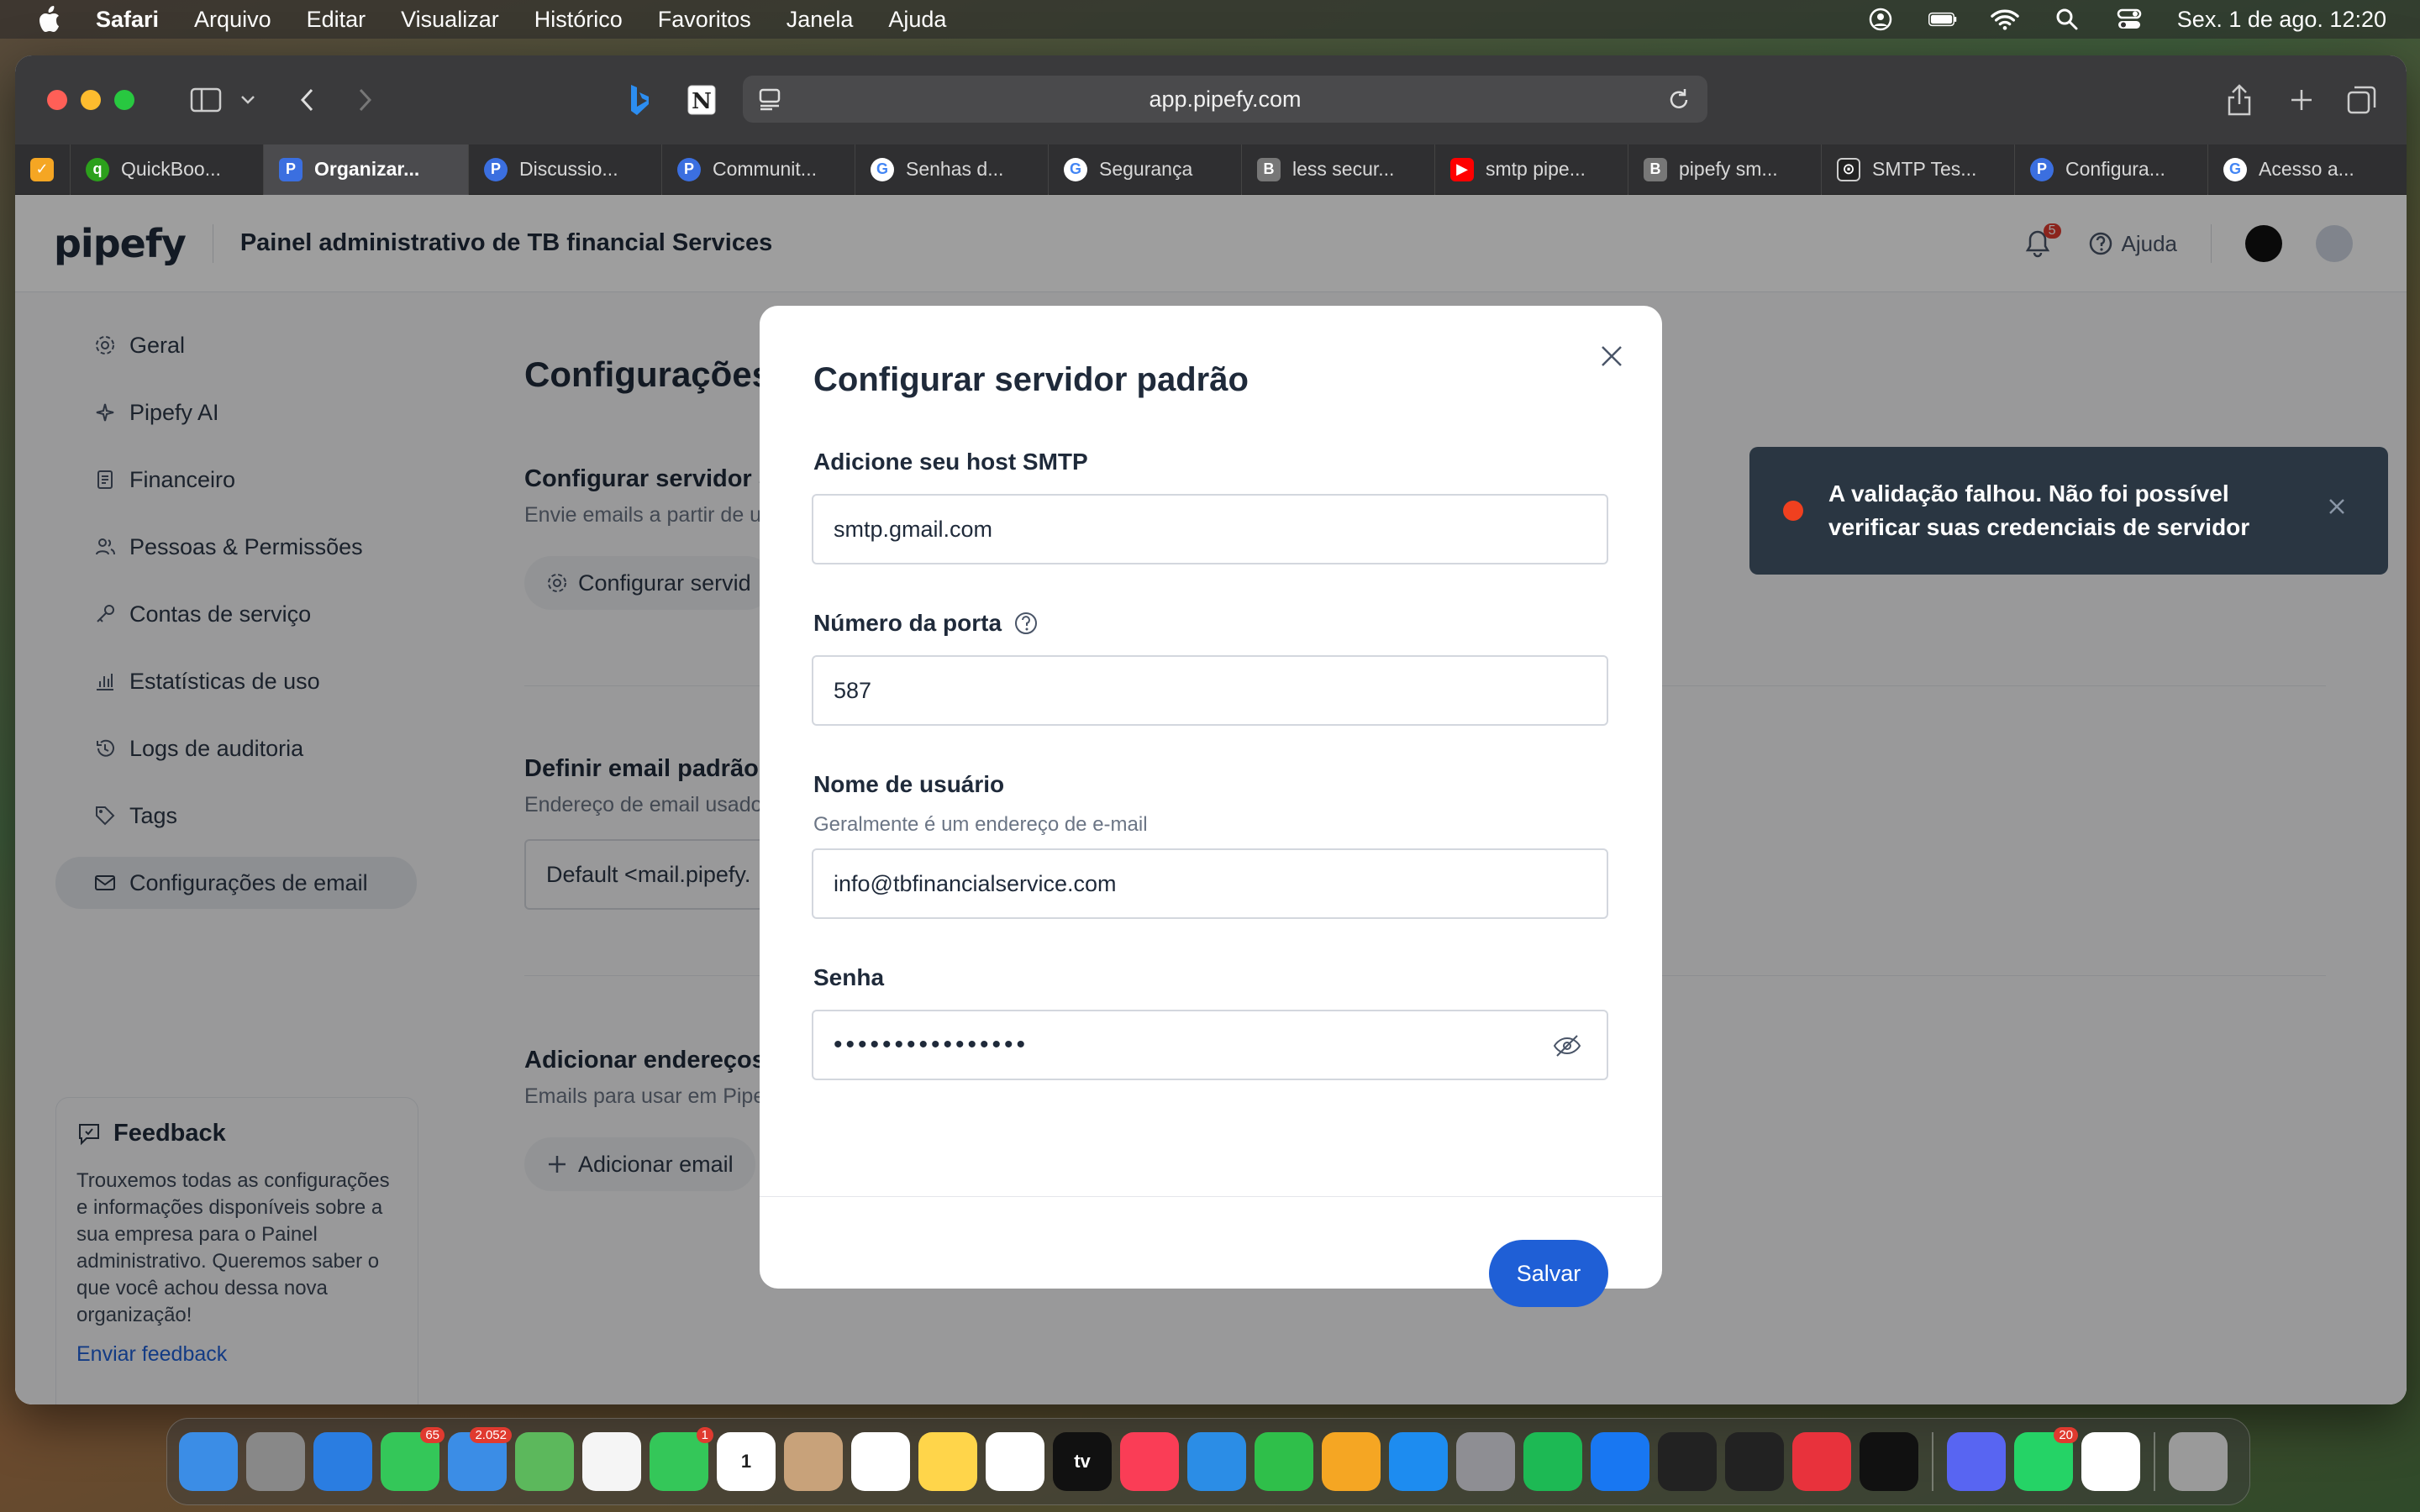 The image size is (2420, 1512). I want to click on dock-tv-icon: tv, so click(1082, 1461).